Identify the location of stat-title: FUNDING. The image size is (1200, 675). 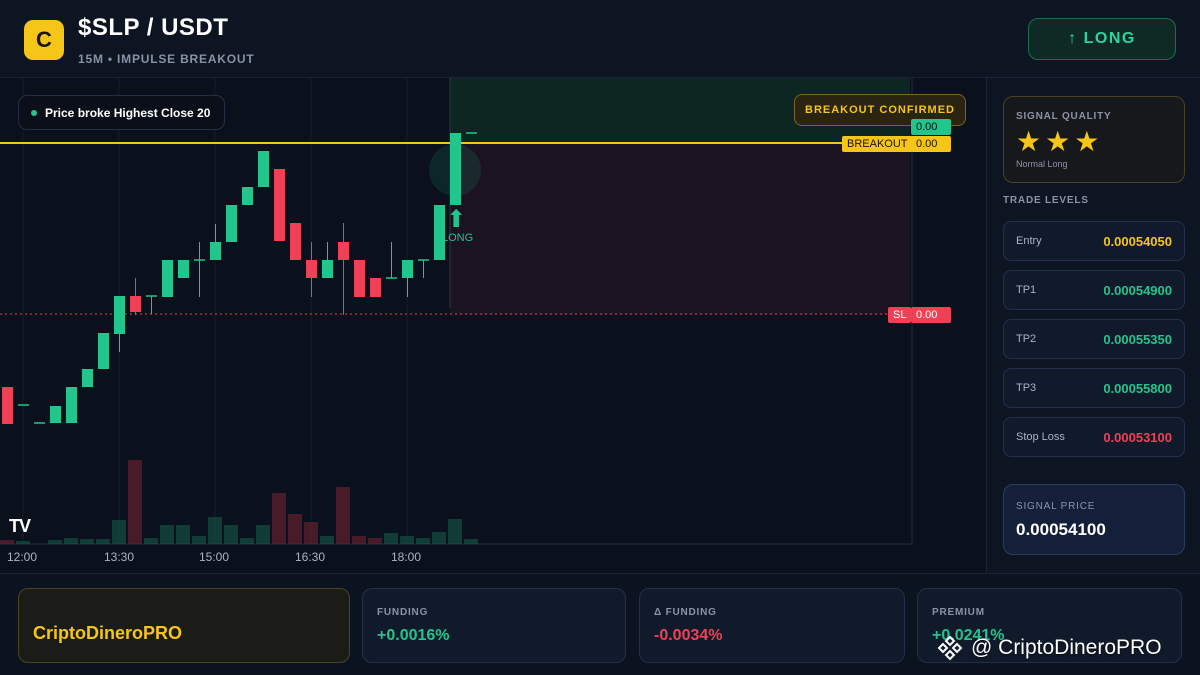
(403, 612).